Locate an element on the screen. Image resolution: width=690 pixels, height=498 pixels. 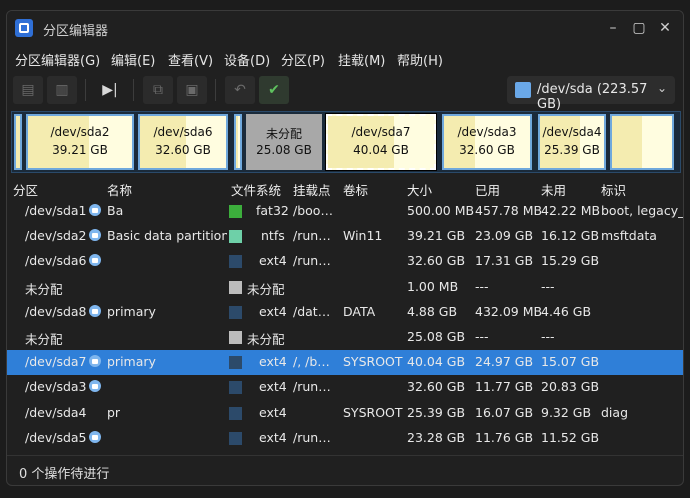
column-unused: 未用 is located at coordinates (553, 189).